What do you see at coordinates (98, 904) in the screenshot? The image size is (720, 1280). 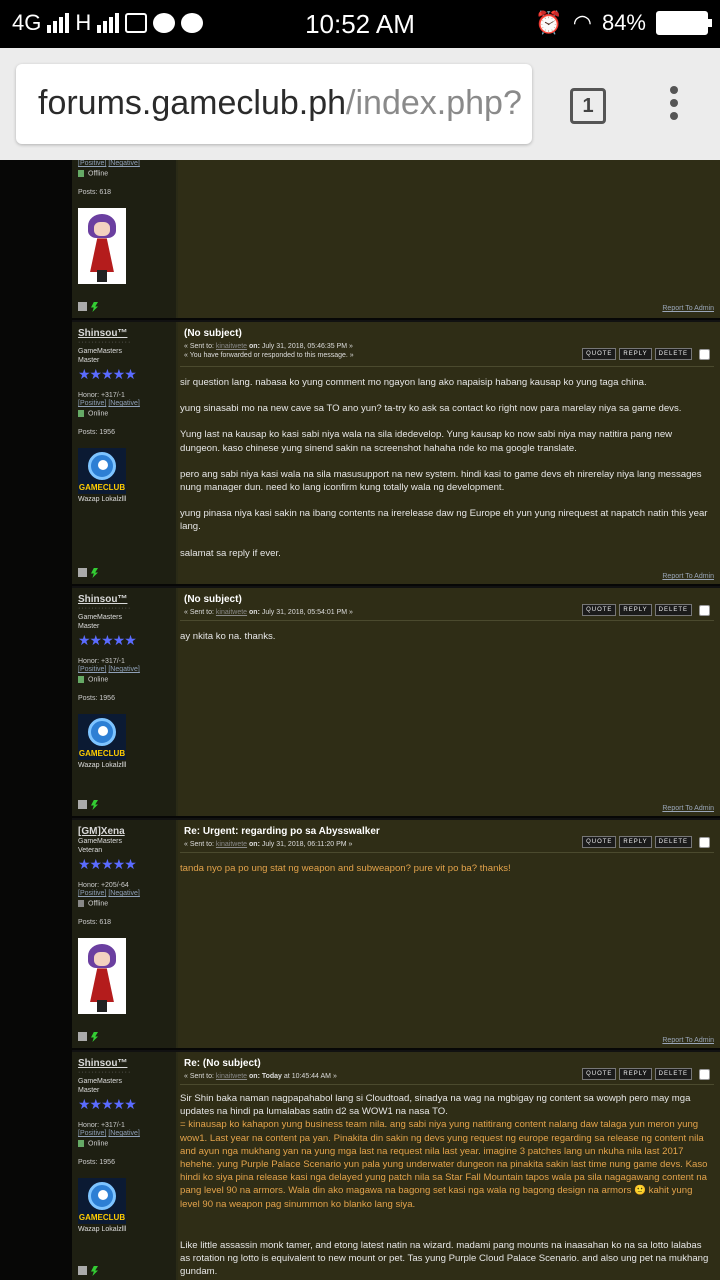 I see `status-text: Offline` at bounding box center [98, 904].